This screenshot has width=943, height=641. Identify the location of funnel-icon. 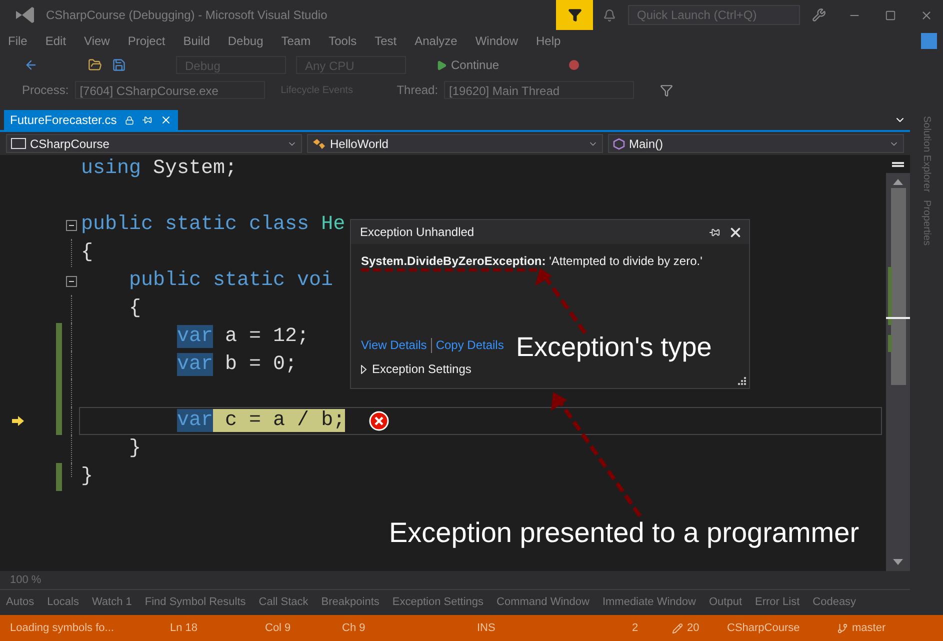
(575, 15).